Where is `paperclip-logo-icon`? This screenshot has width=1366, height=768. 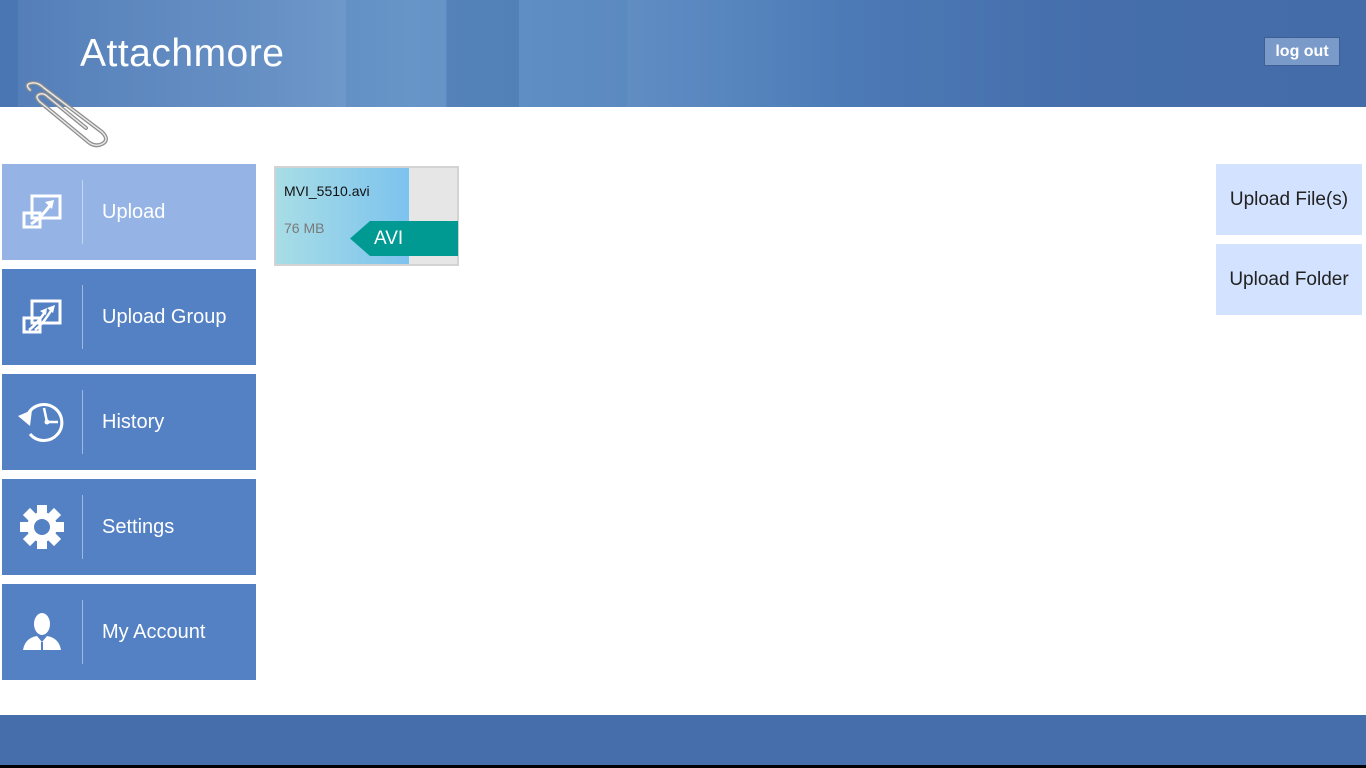
paperclip-logo-icon is located at coordinates (66, 114).